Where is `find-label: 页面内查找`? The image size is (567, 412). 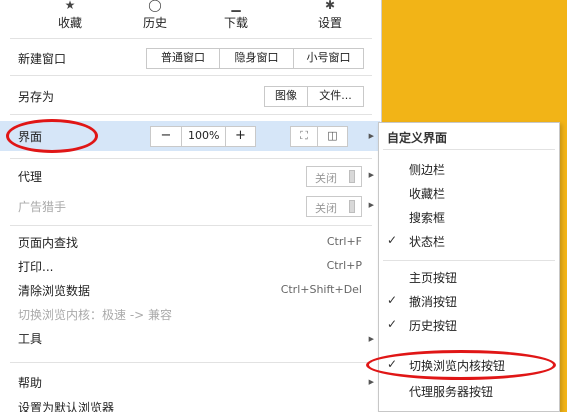 find-label: 页面内查找 is located at coordinates (48, 243).